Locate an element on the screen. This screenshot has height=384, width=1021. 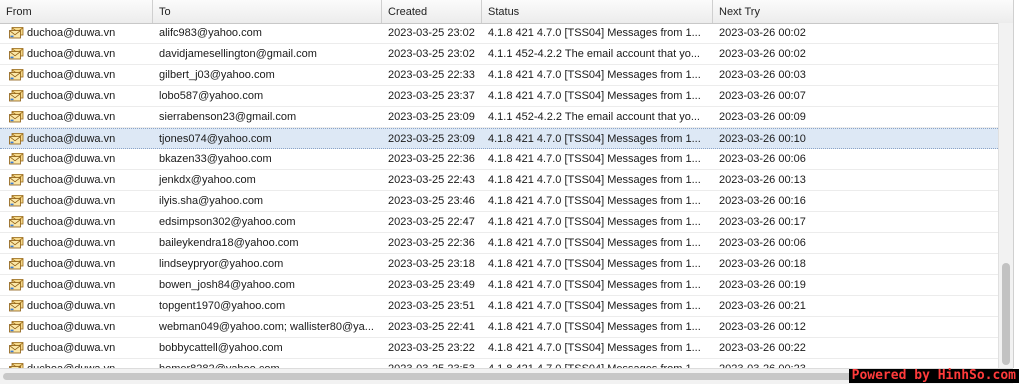
cell-to: tjones074@yahoo.com is located at coordinates (215, 139).